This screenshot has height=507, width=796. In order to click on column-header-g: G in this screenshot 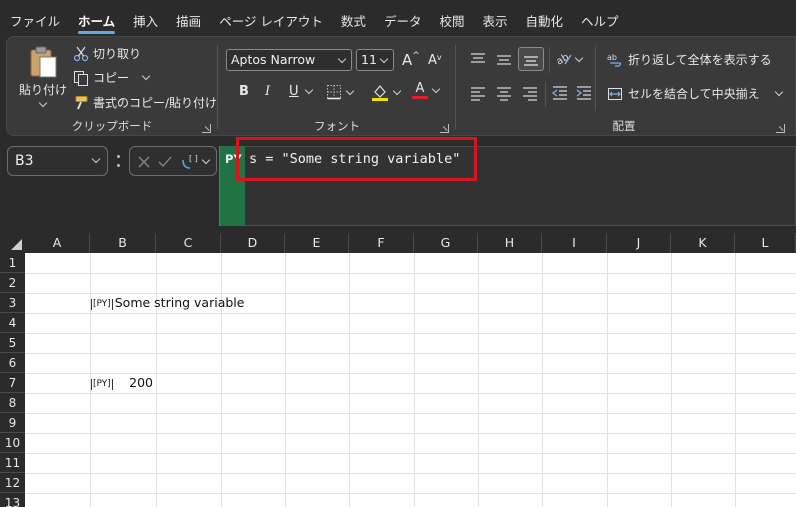, I will do `click(446, 243)`.